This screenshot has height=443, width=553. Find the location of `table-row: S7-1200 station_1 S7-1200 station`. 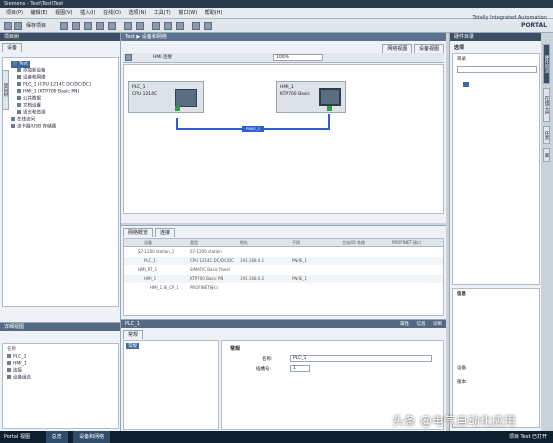

table-row: S7-1200 station_1 S7-1200 station is located at coordinates (283, 252).